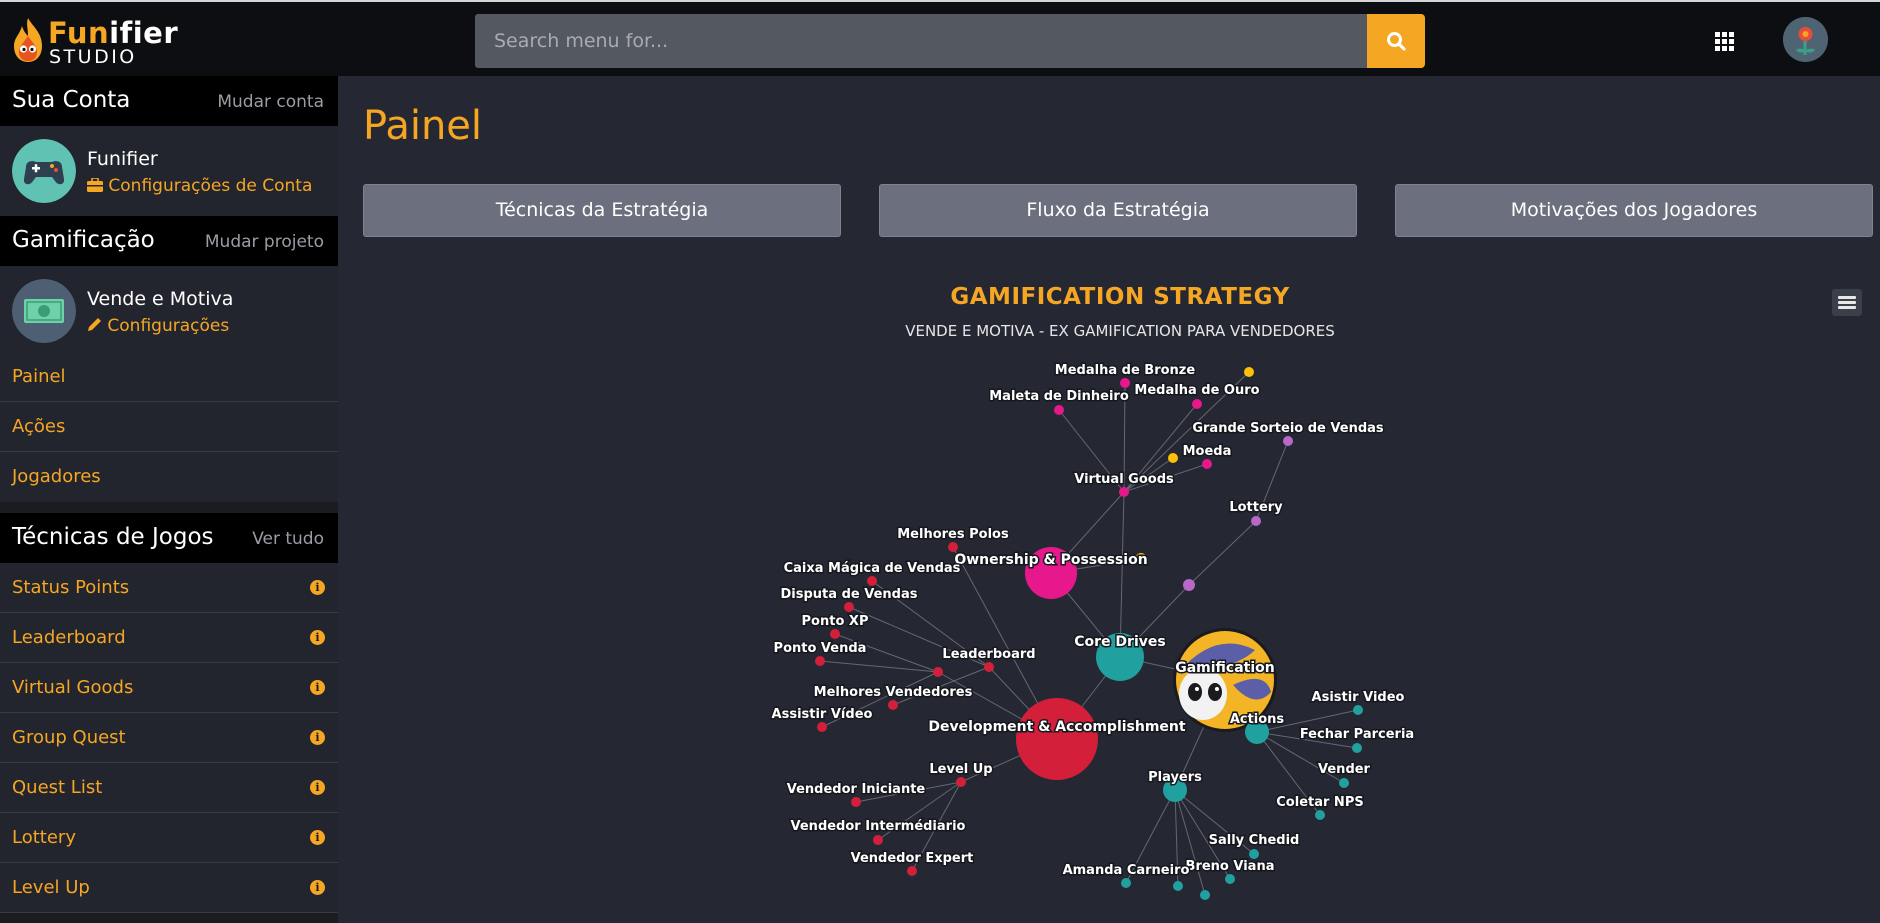  Describe the element at coordinates (1125, 383) in the screenshot. I see `graph-node-medalha-bronze` at that location.